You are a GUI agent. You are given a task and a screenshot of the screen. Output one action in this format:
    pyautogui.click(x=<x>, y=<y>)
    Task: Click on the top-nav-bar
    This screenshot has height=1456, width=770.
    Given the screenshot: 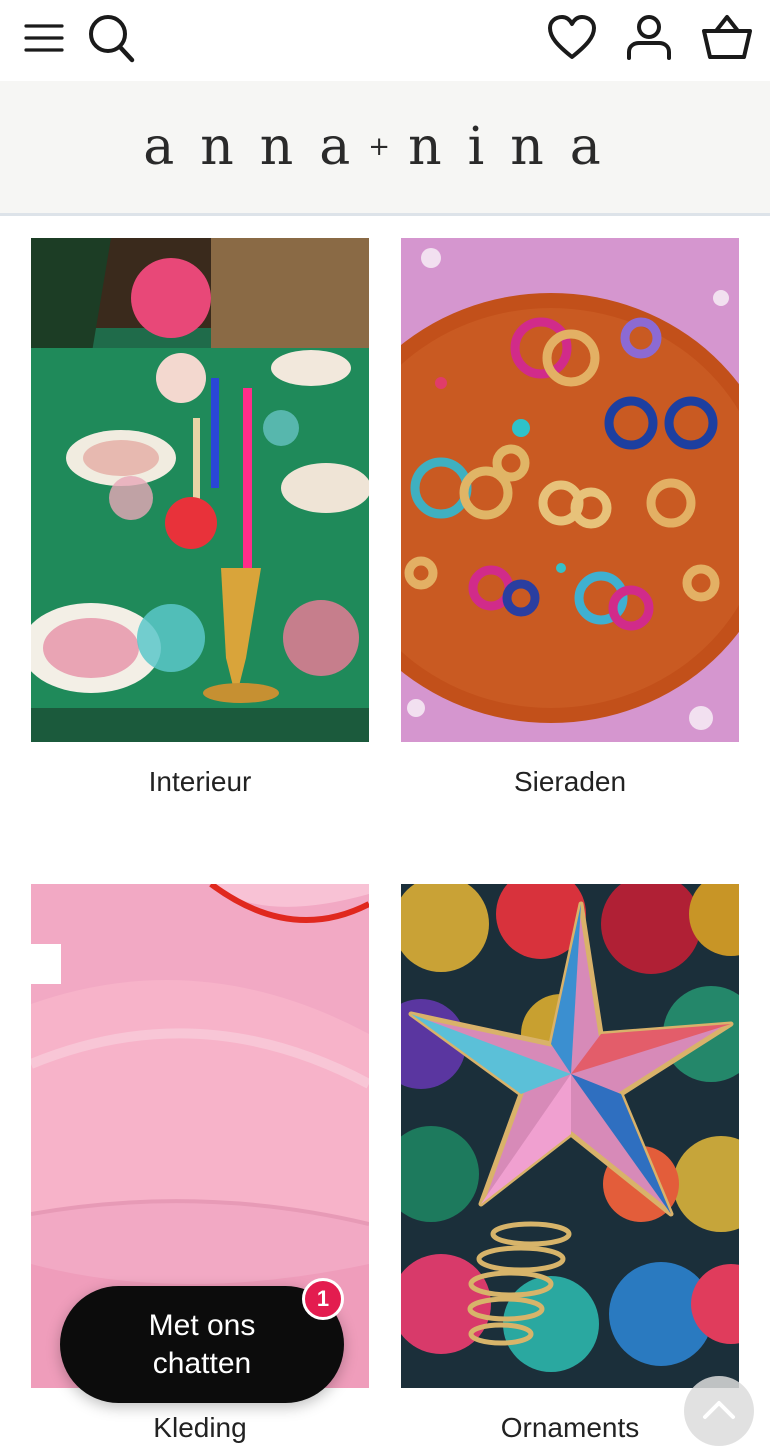 What is the action you would take?
    pyautogui.click(x=385, y=40)
    